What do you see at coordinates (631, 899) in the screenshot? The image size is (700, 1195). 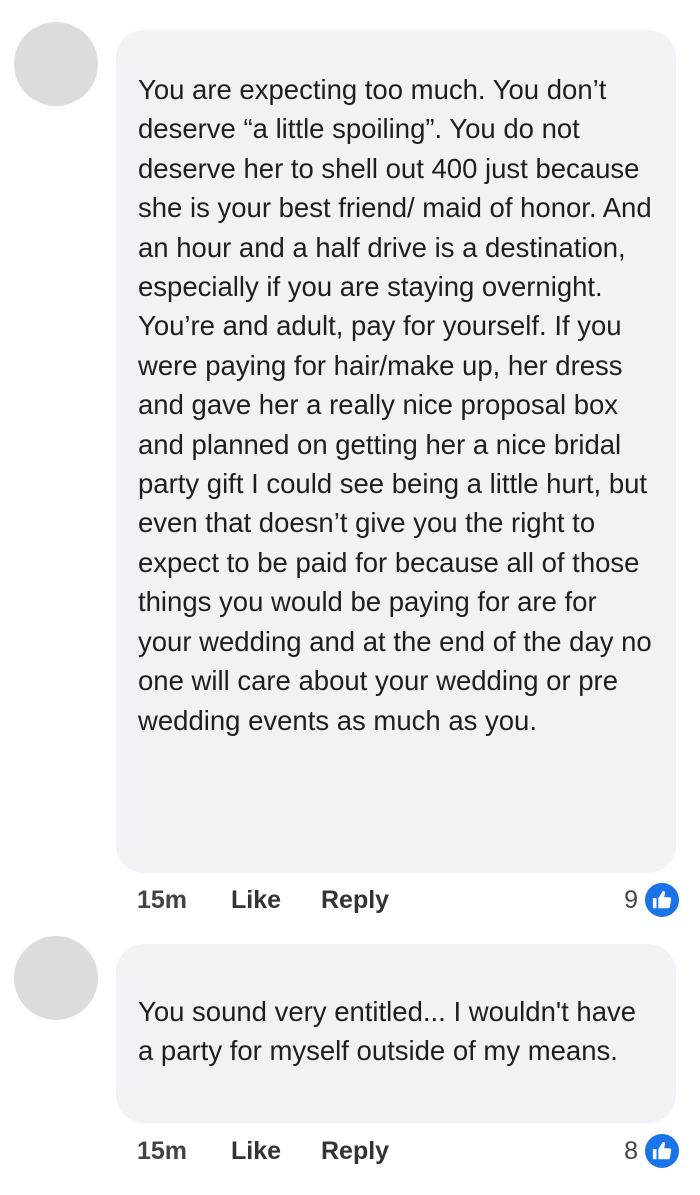 I see `reaction-count: 9` at bounding box center [631, 899].